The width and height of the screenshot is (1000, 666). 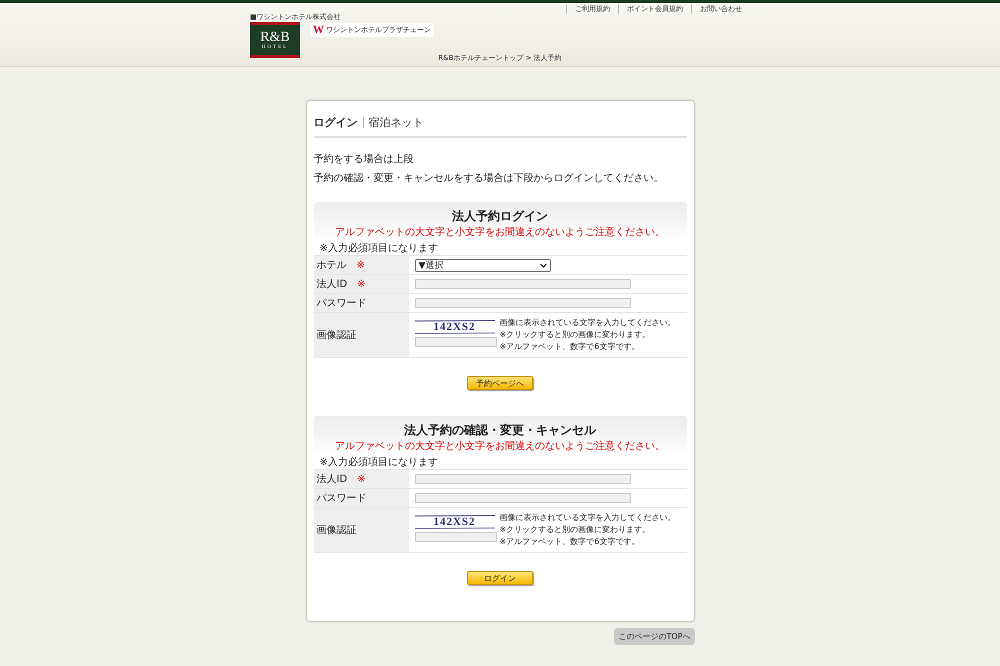 What do you see at coordinates (654, 636) in the screenshot?
I see `page-top-button: このページのTOPへ` at bounding box center [654, 636].